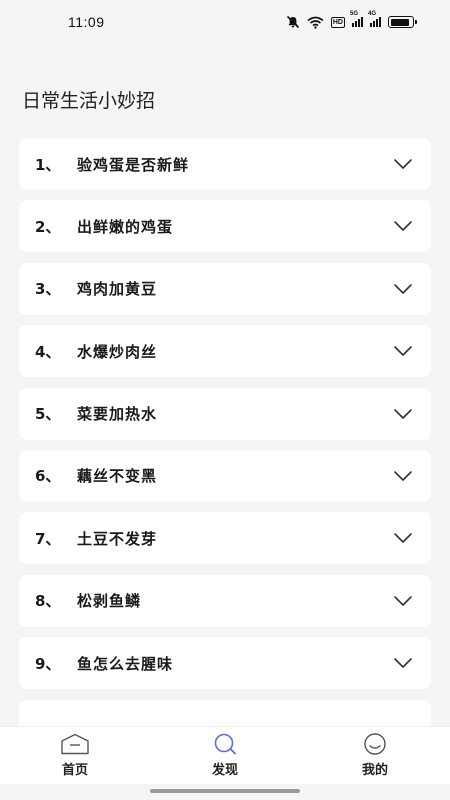  I want to click on list-item-number: 6、, so click(48, 476).